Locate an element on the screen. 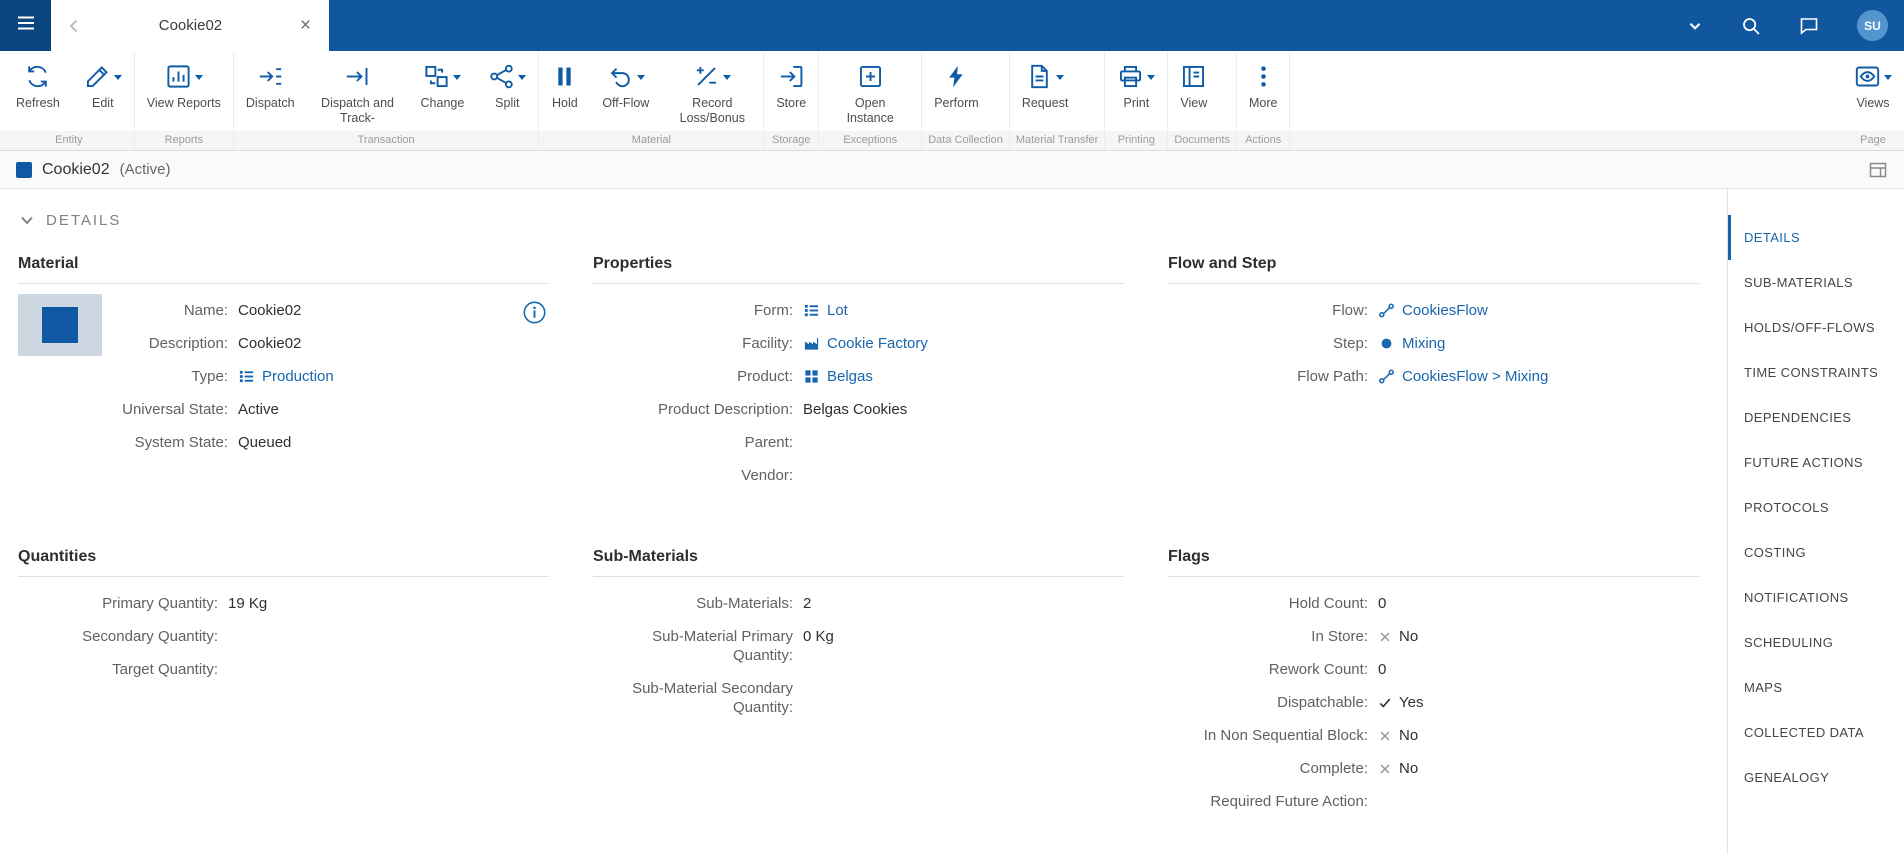  field-label: Flow: is located at coordinates (1350, 310).